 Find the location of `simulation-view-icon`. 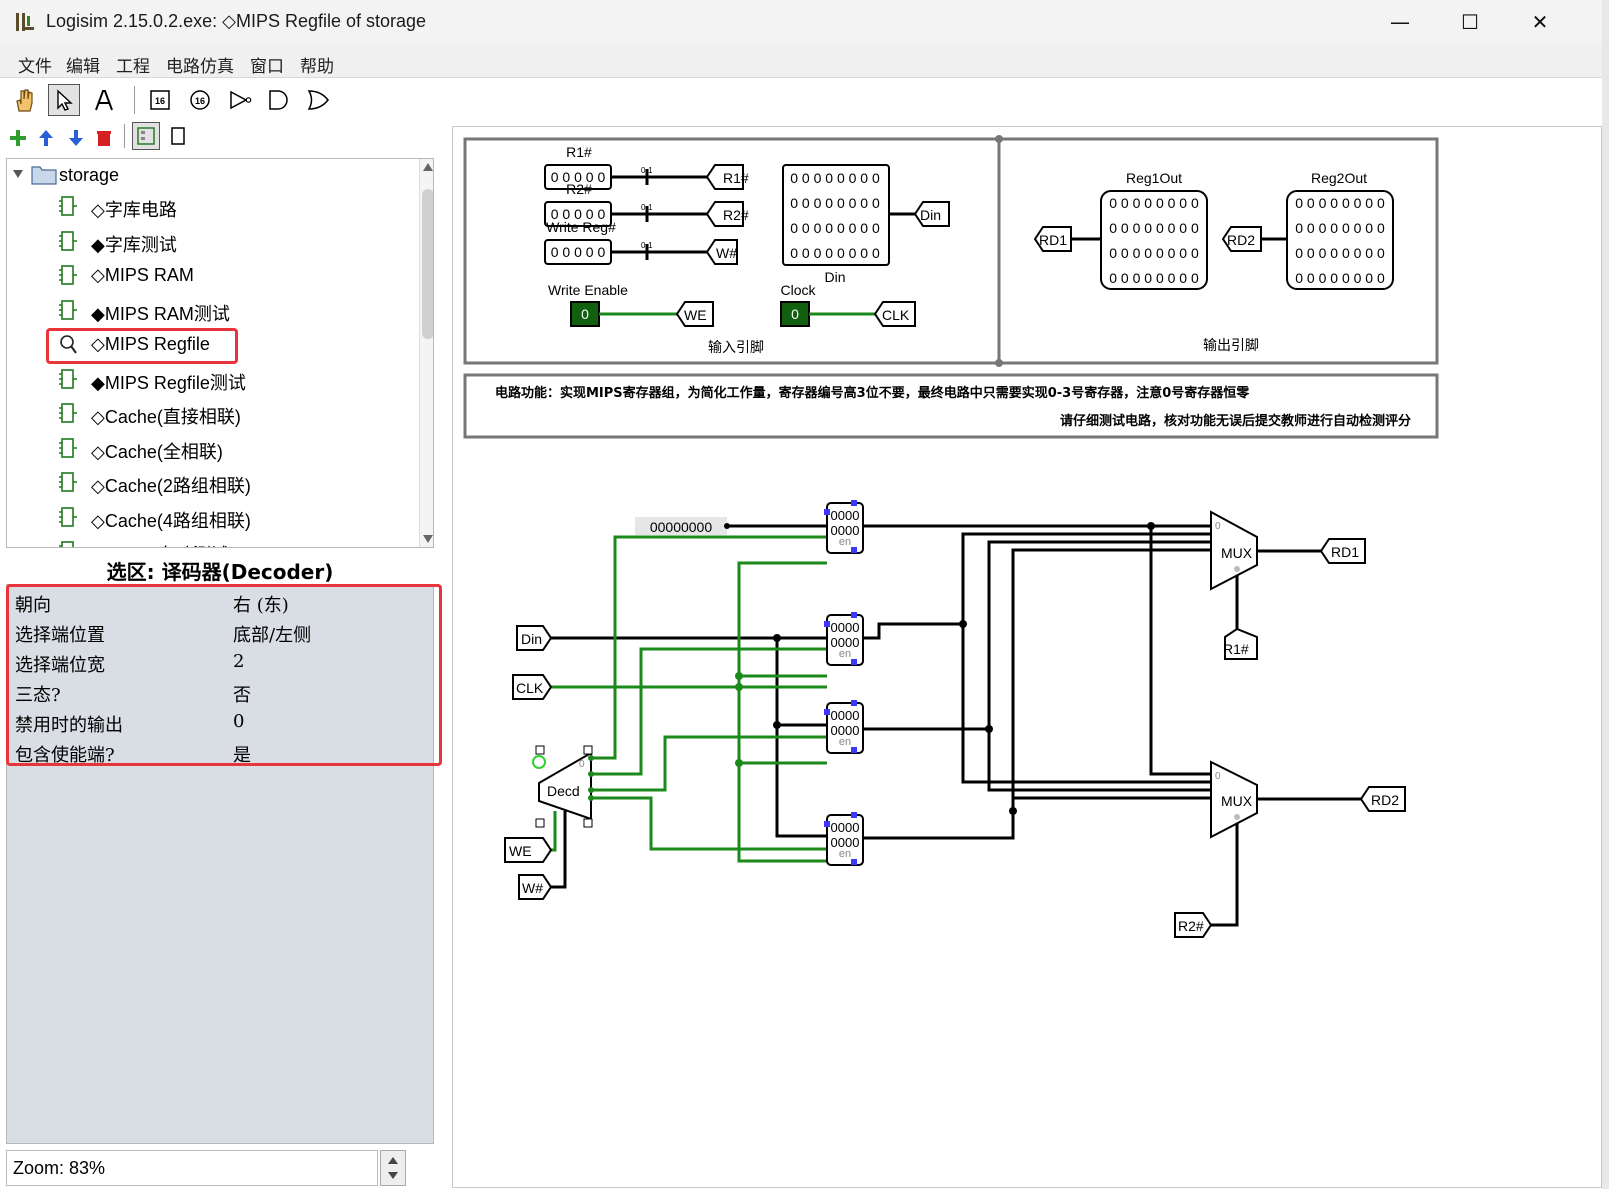

simulation-view-icon is located at coordinates (178, 136).